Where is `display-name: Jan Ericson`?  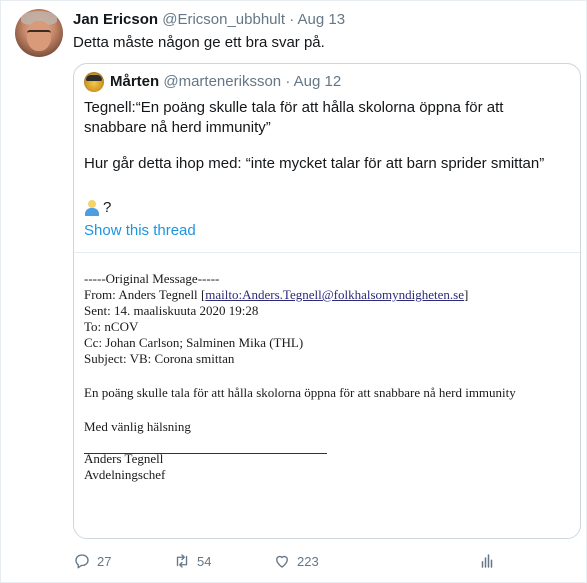 display-name: Jan Ericson is located at coordinates (115, 19).